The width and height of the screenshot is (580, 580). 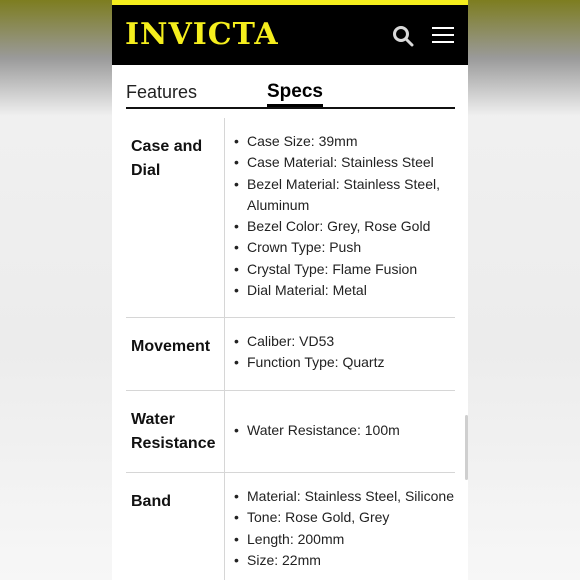 What do you see at coordinates (161, 92) in the screenshot?
I see `tab-features: Features` at bounding box center [161, 92].